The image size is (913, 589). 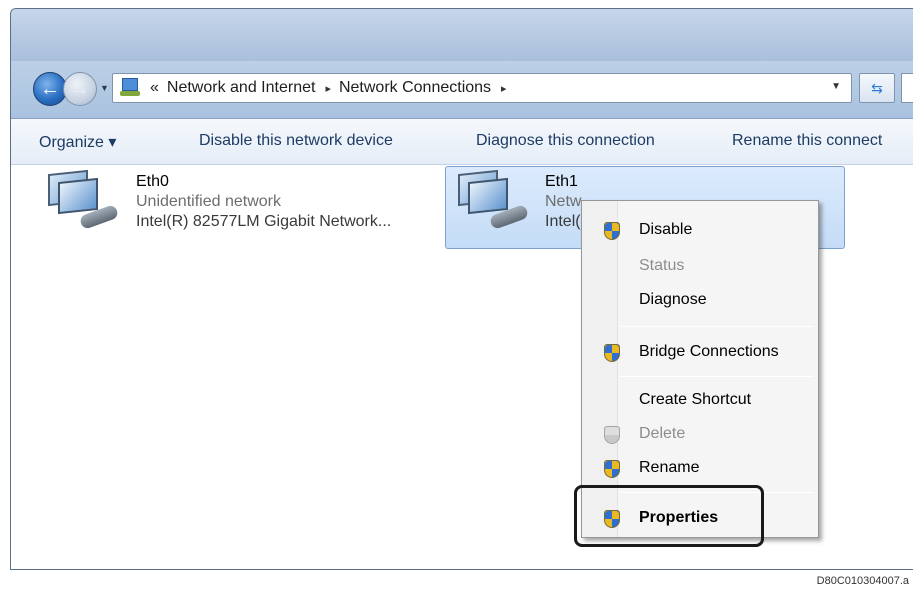 I want to click on connection-status: Unidentified network, so click(x=208, y=201).